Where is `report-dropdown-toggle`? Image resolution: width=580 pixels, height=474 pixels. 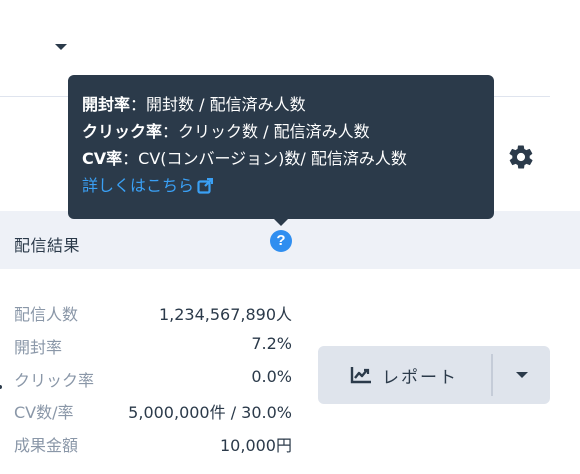
report-dropdown-toggle is located at coordinates (522, 375).